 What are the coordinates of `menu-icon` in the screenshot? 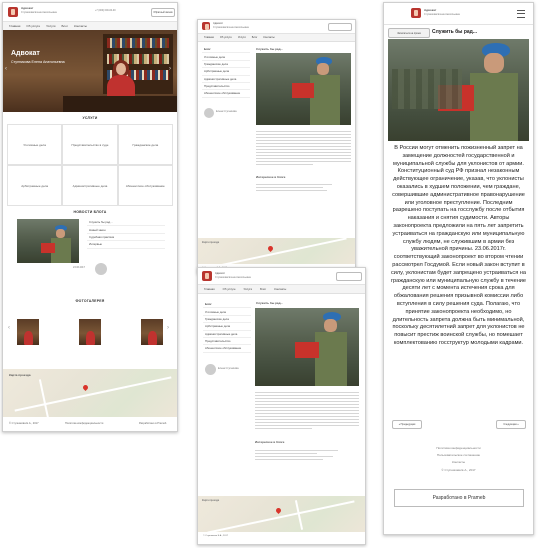 It's located at (521, 14).